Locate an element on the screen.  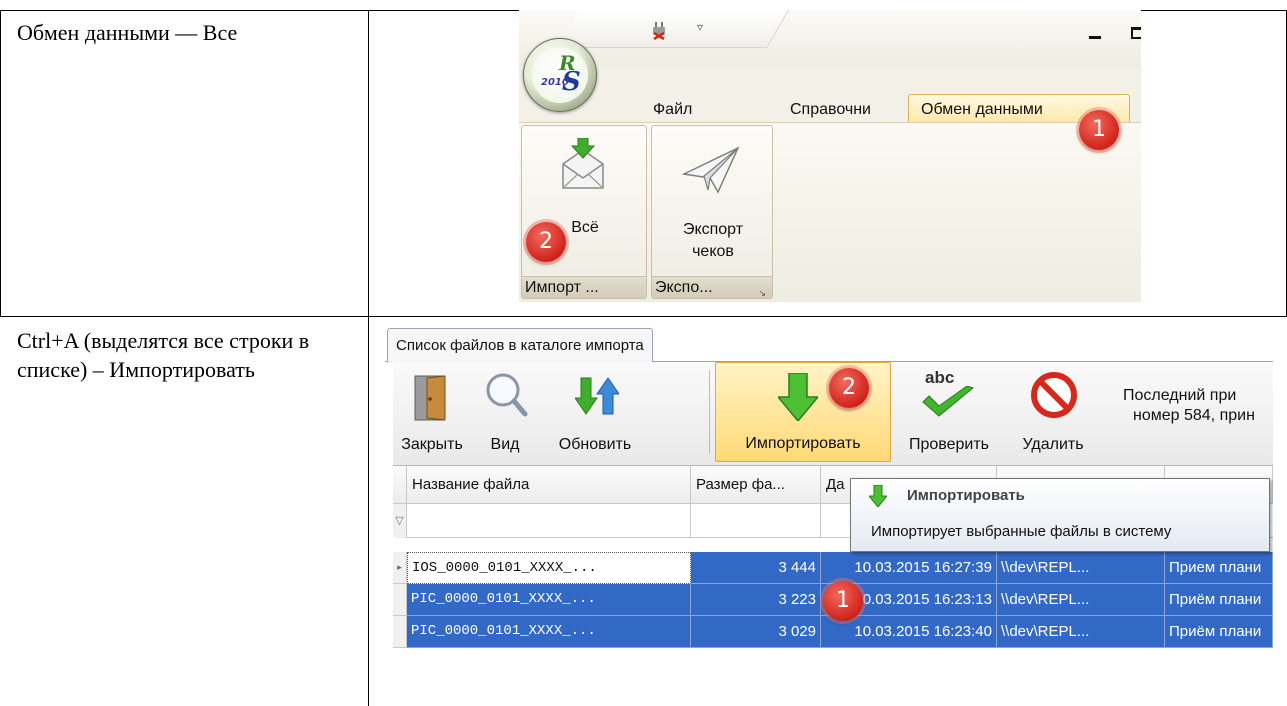
tooltip-title: Импортировать is located at coordinates (966, 495).